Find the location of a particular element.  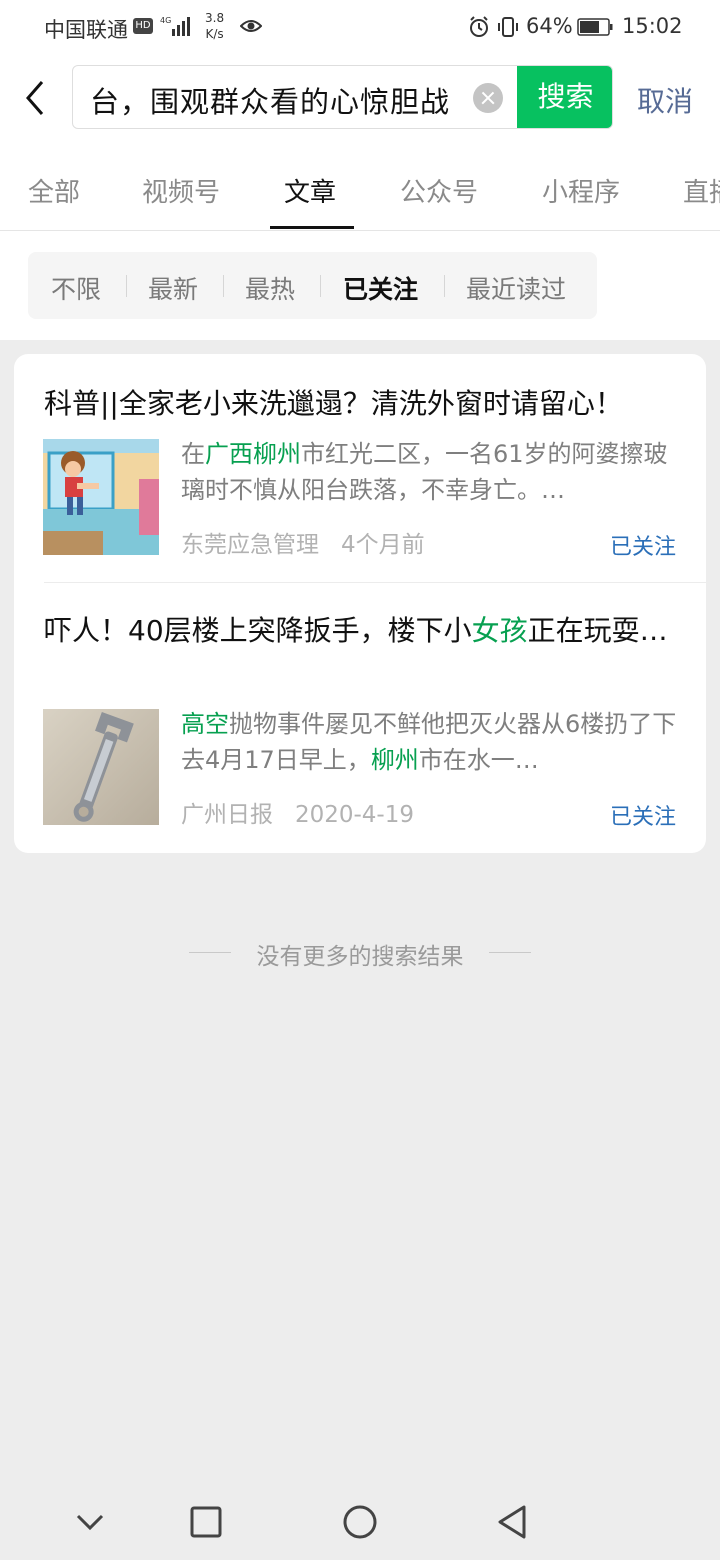

filter-recently-read: 最近读过 is located at coordinates (516, 288).